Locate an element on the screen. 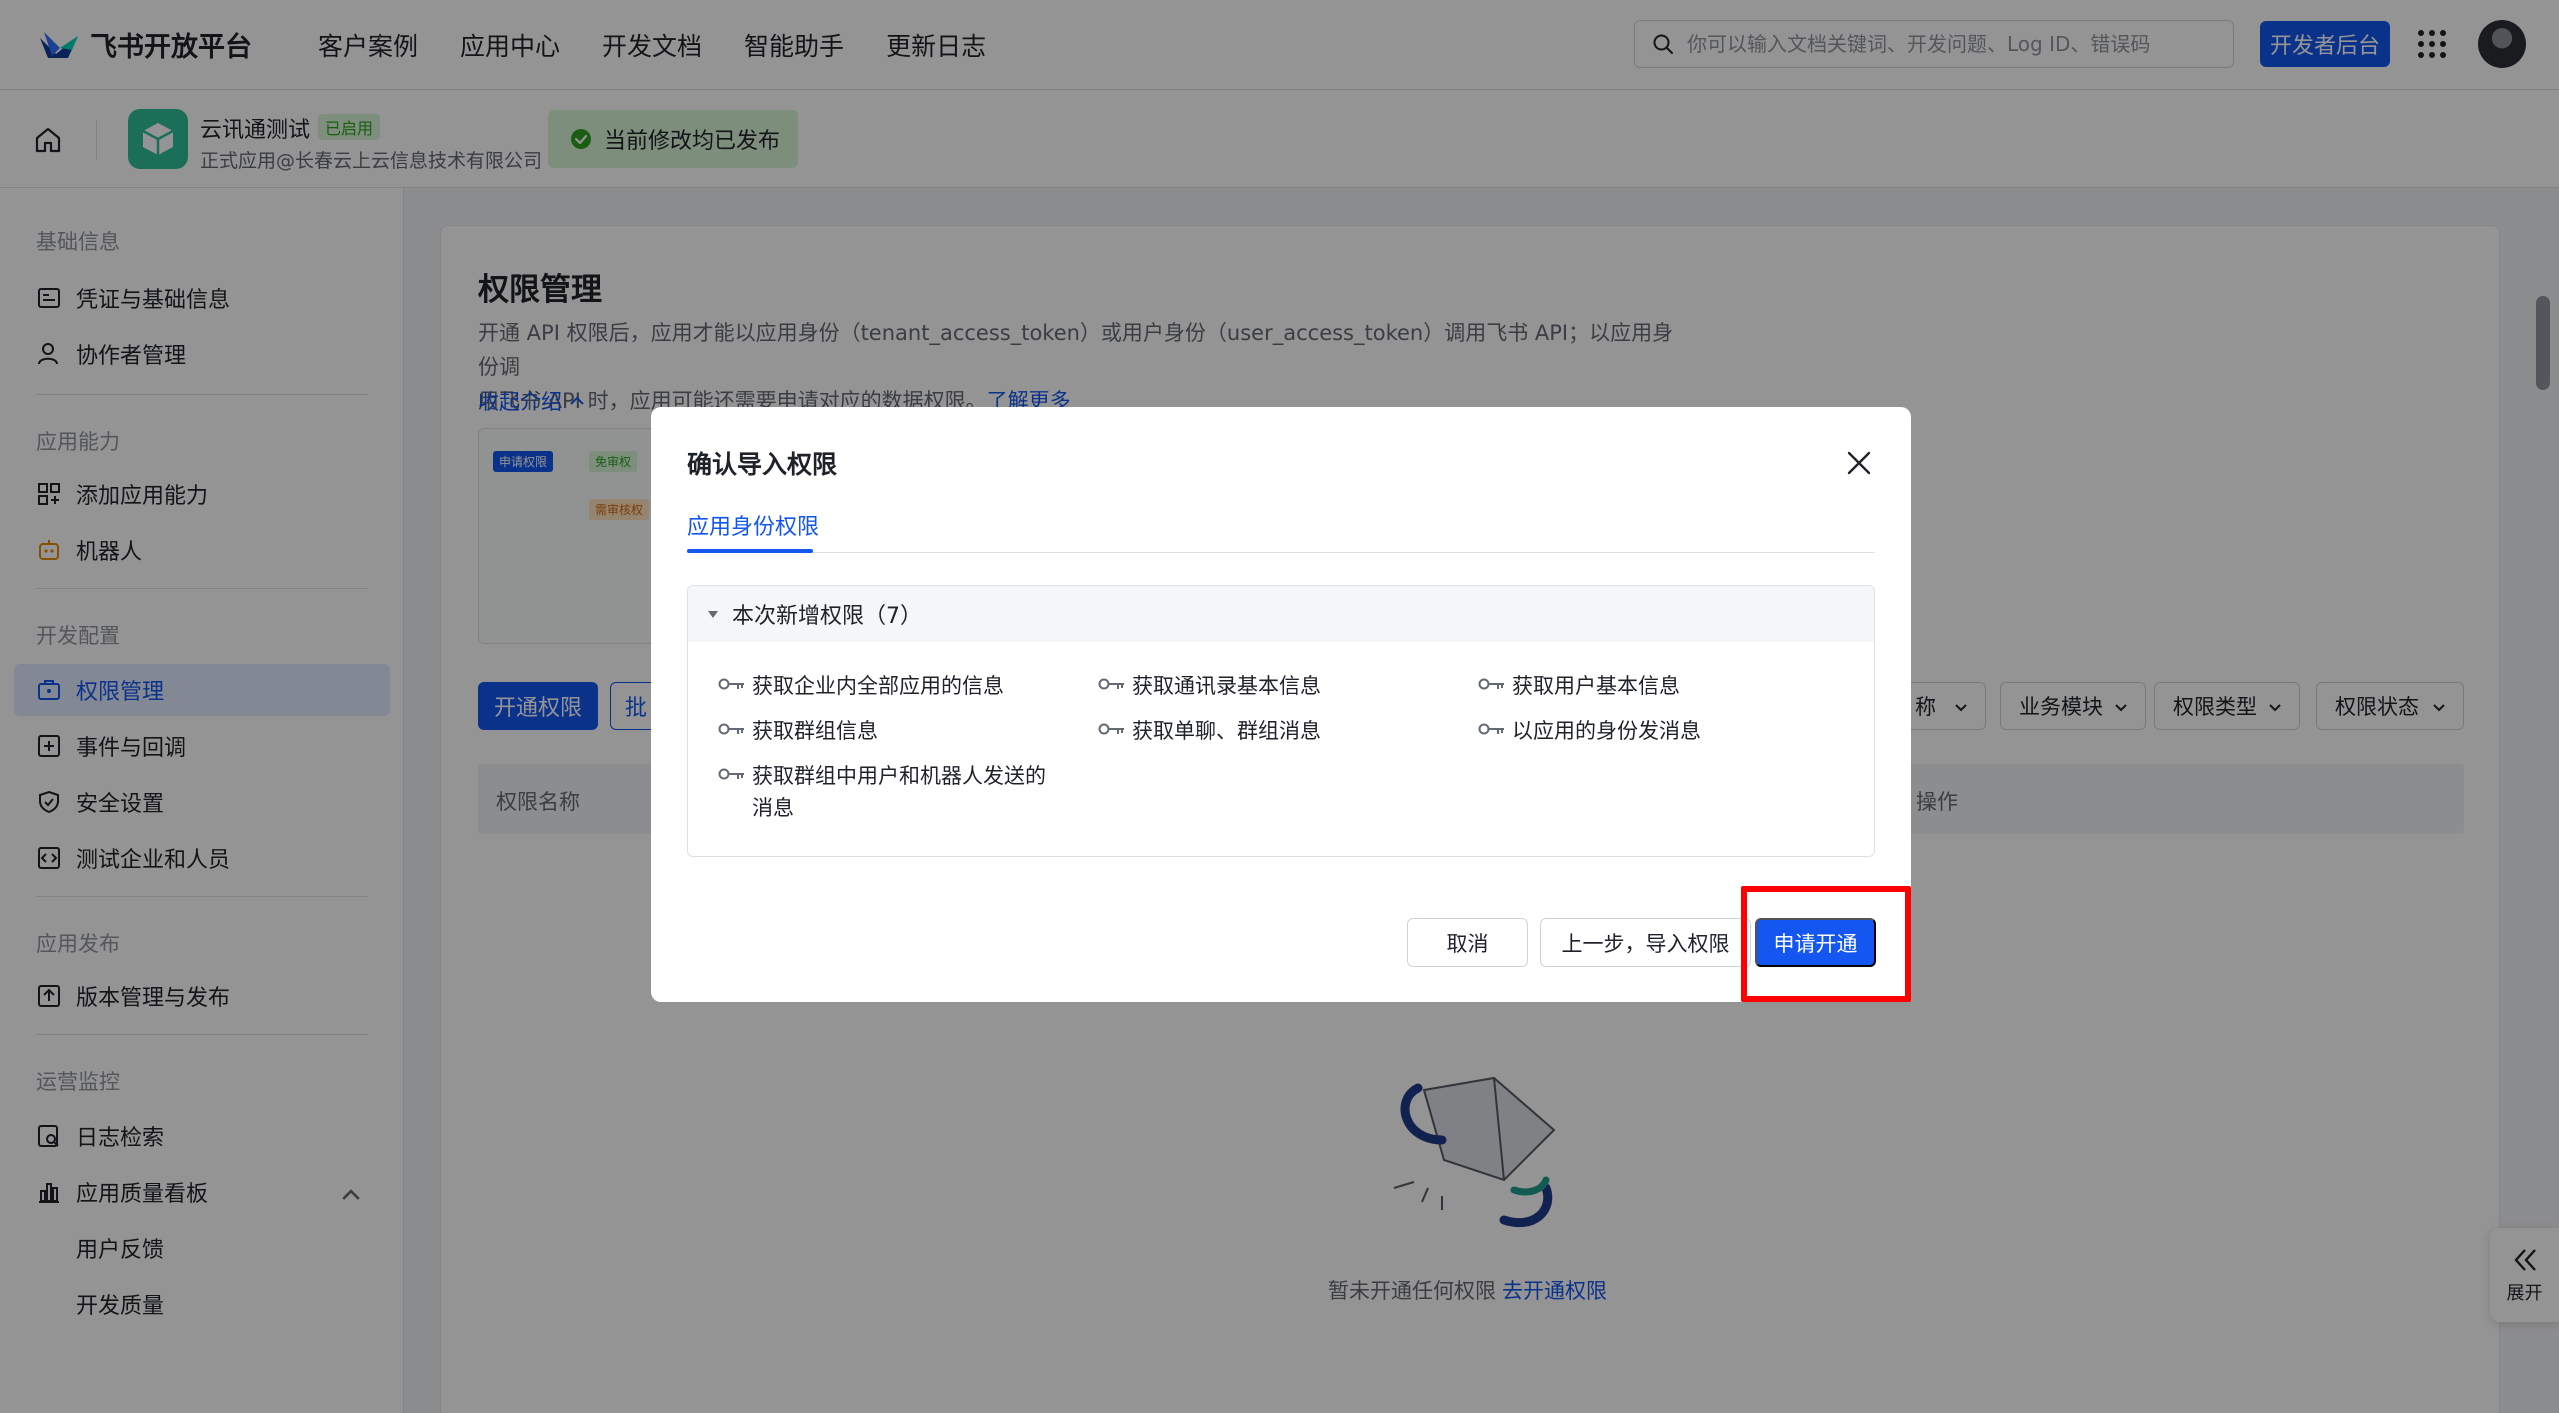 This screenshot has height=1413, width=2559. permission-name: 获取群组信息 is located at coordinates (815, 731).